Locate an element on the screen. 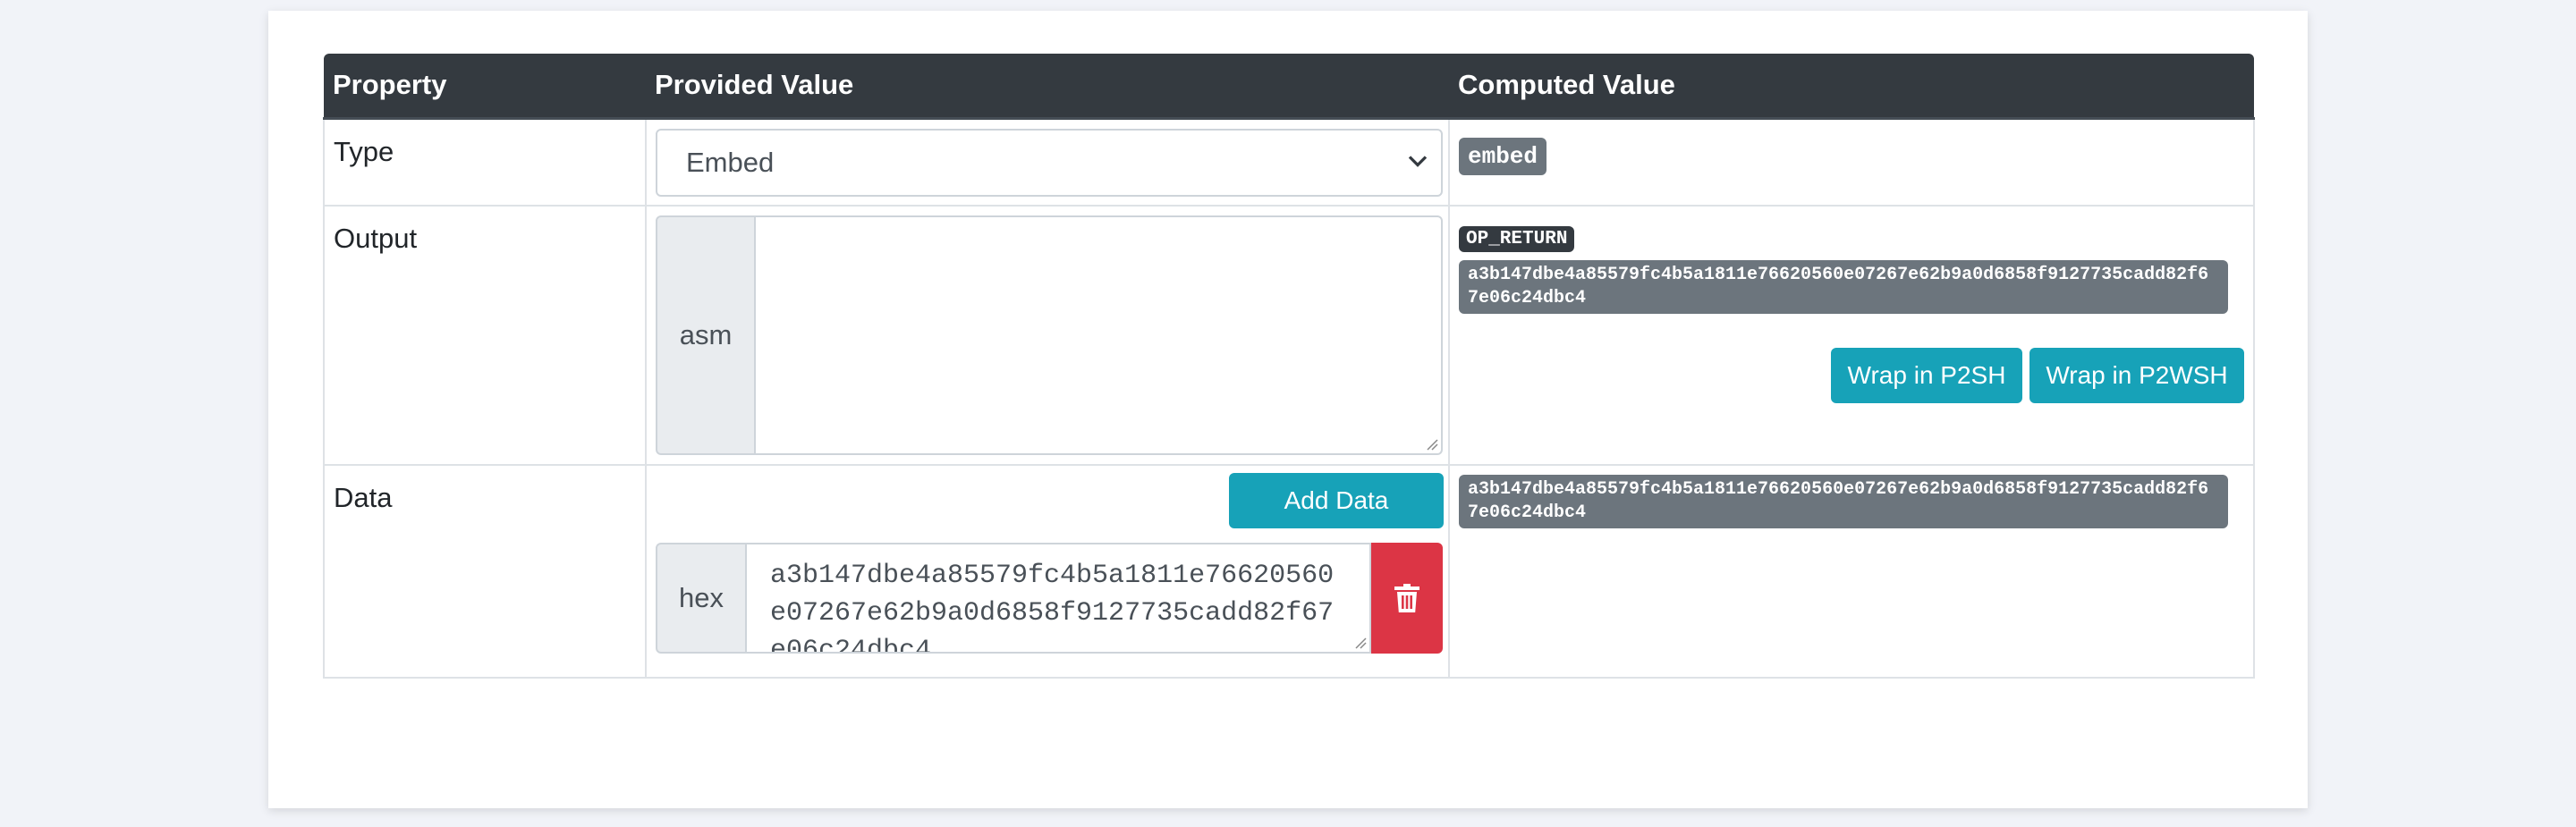 This screenshot has width=2576, height=827. type-select: Embed is located at coordinates (1049, 162).